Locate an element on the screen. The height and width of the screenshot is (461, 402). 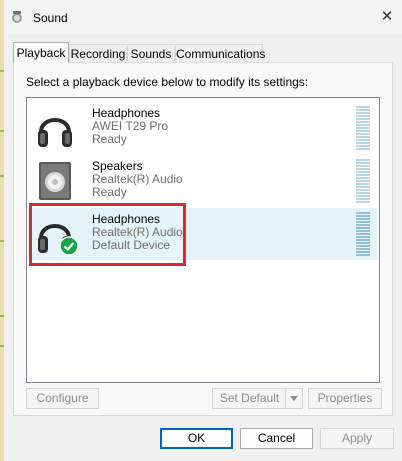
window-title: Sound is located at coordinates (50, 18).